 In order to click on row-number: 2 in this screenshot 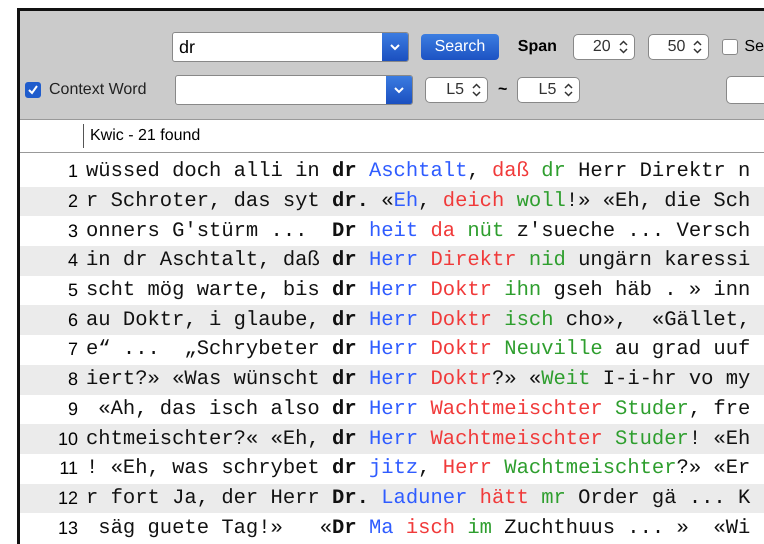, I will do `click(72, 201)`.